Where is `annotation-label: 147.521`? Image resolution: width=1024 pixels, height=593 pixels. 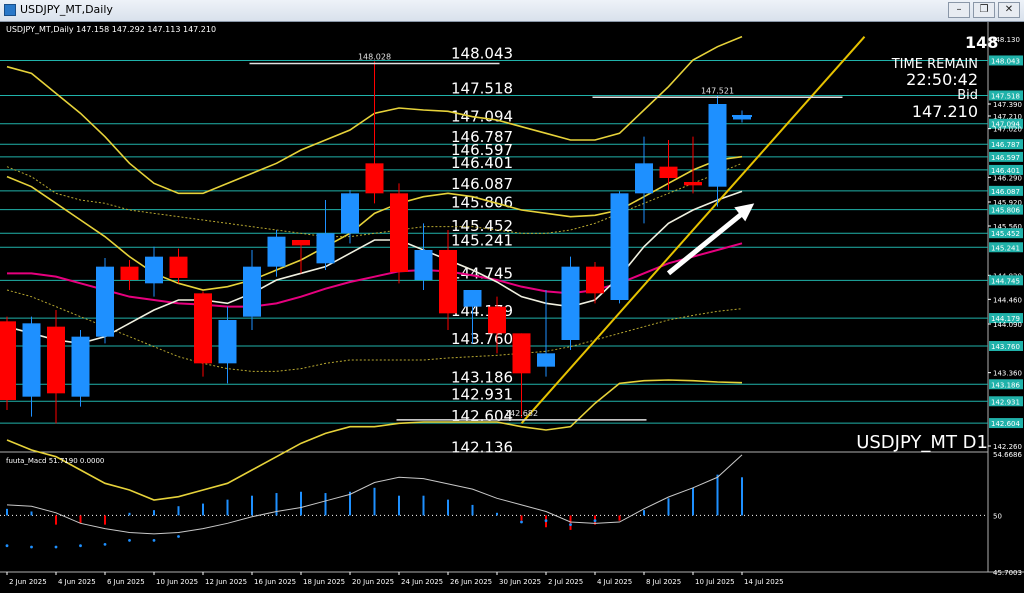
annotation-label: 147.521 is located at coordinates (717, 90).